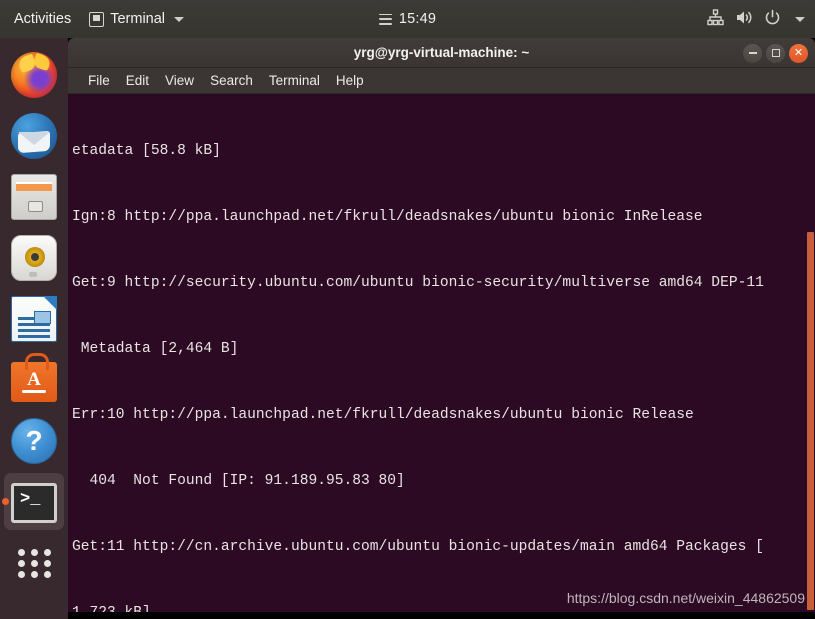  I want to click on question-mark-icon: ?, so click(34, 440).